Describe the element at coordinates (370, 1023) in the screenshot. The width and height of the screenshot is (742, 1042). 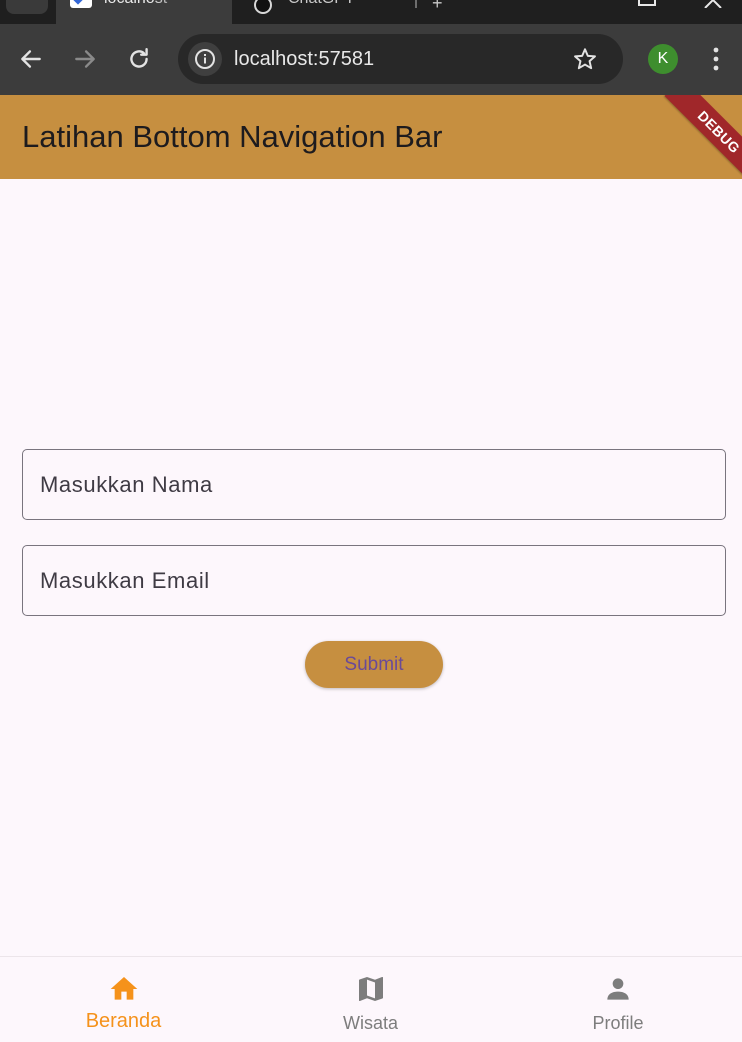
I see `nav-item-label: Wisata` at that location.